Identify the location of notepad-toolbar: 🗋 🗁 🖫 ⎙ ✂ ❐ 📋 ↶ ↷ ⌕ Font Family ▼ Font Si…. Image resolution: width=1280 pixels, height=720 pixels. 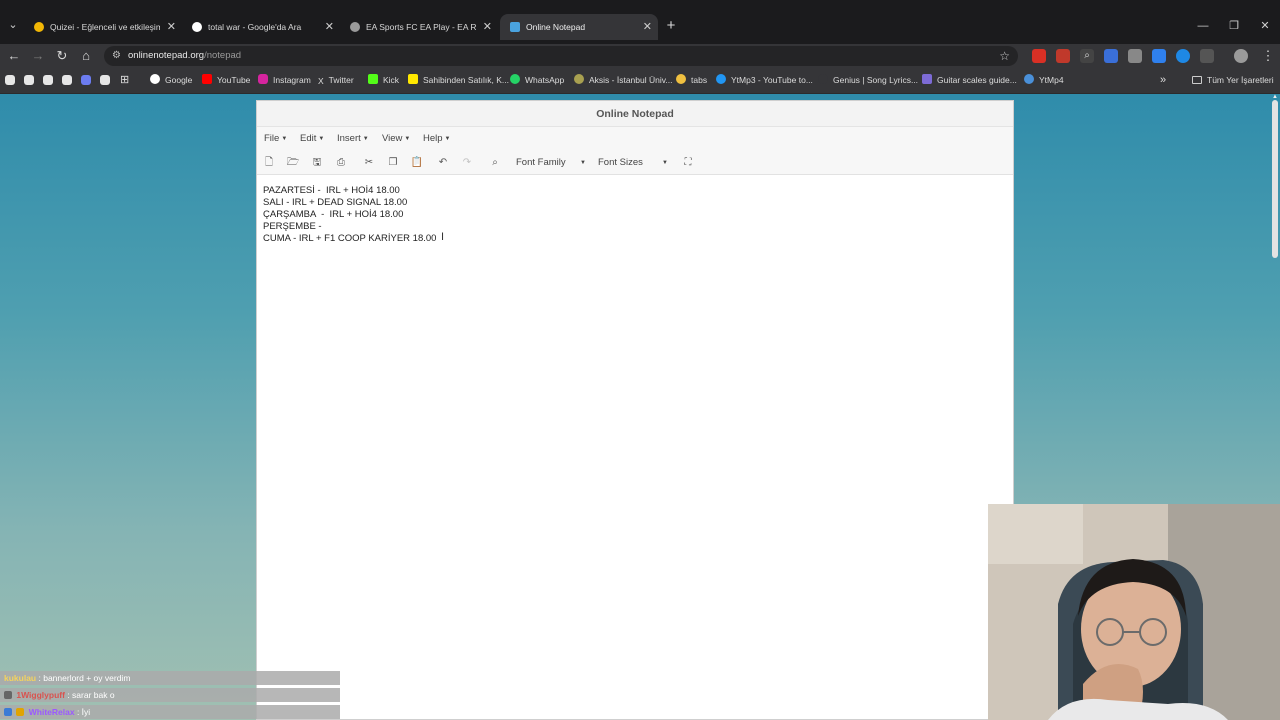
(635, 163).